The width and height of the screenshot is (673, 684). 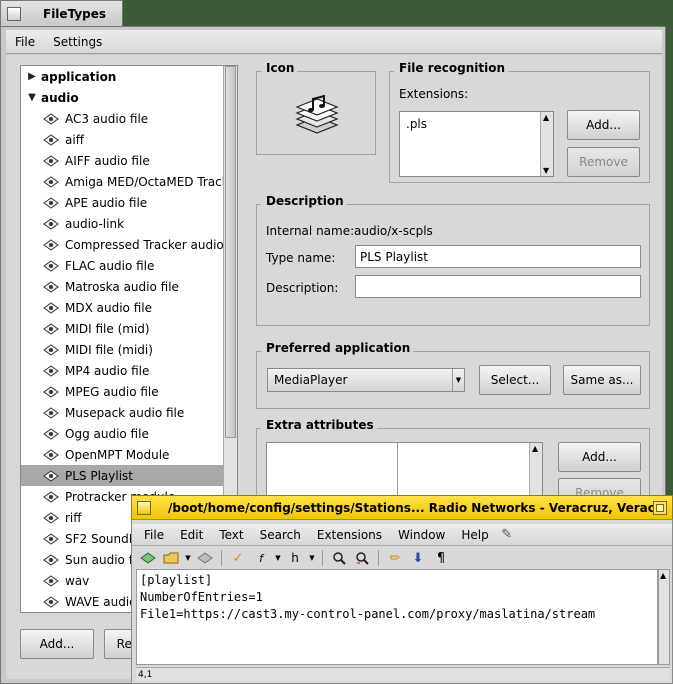 What do you see at coordinates (73, 517) in the screenshot?
I see `tree-item-label: riff` at bounding box center [73, 517].